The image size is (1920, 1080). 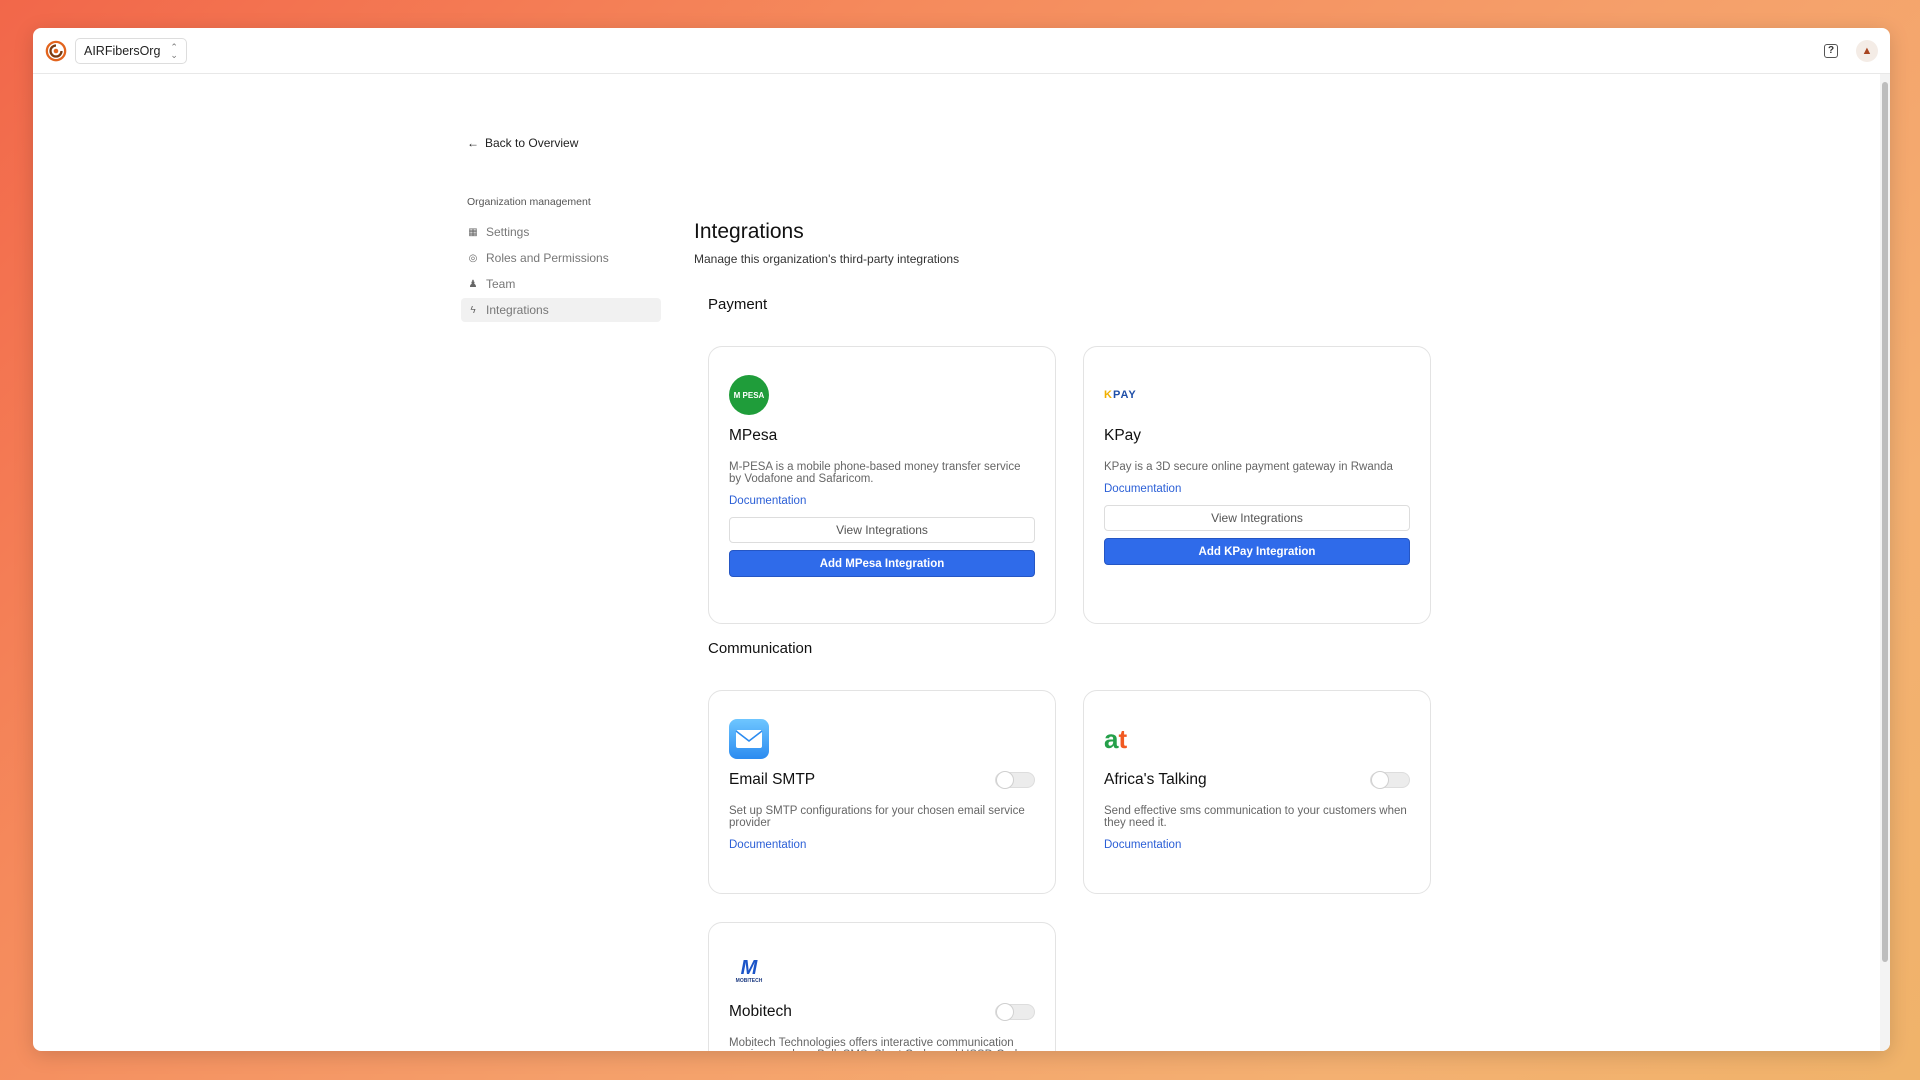 I want to click on org-selector-label: AIRFibersOrg, so click(x=122, y=50).